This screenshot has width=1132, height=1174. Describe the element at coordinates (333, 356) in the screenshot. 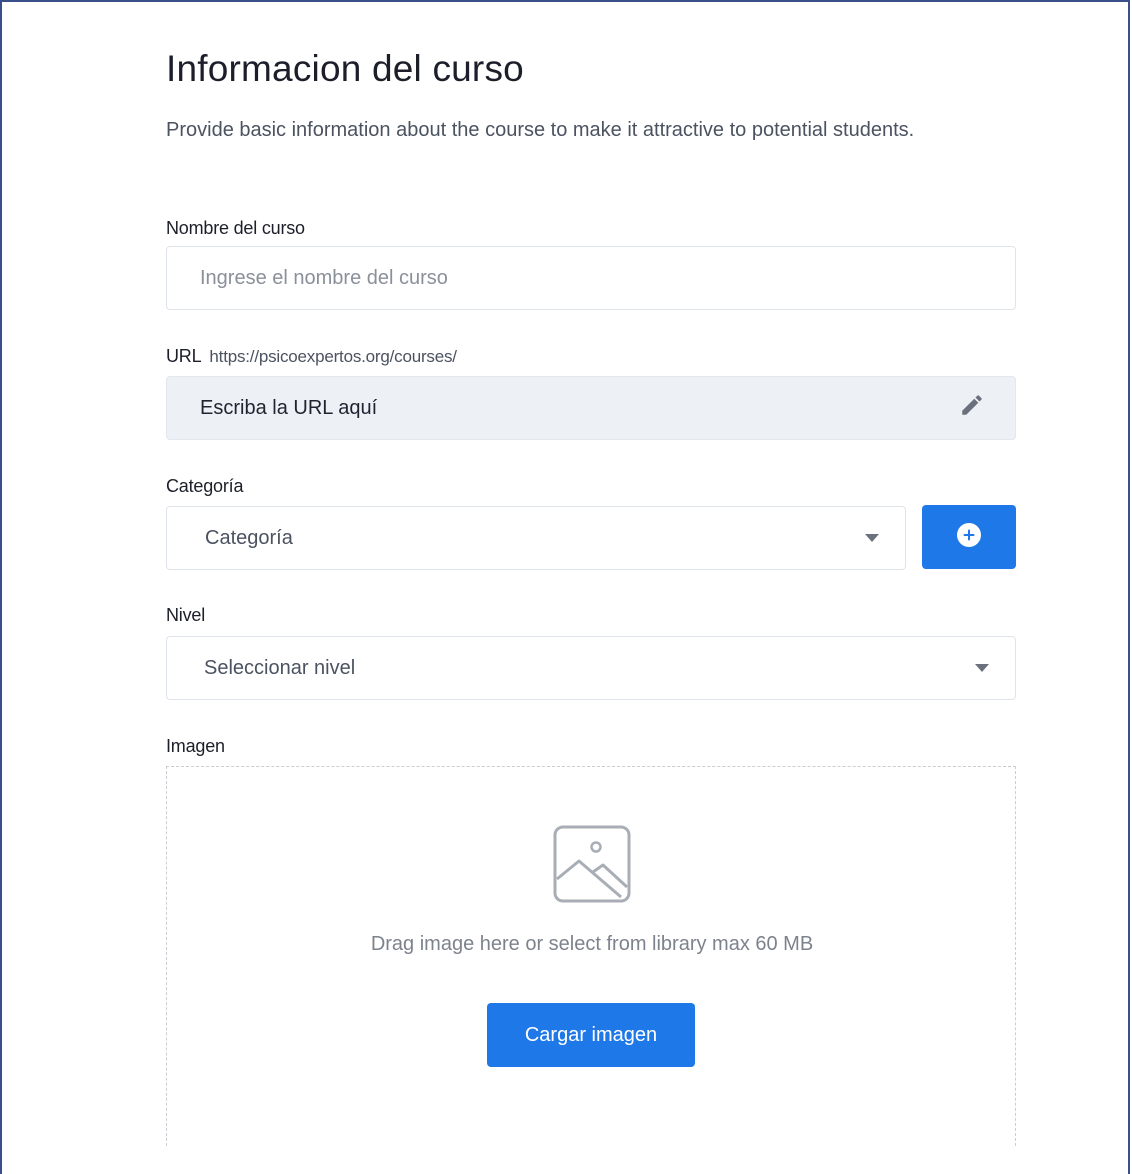

I see `url-prefix: https://psicoexpertos.org/courses/` at that location.